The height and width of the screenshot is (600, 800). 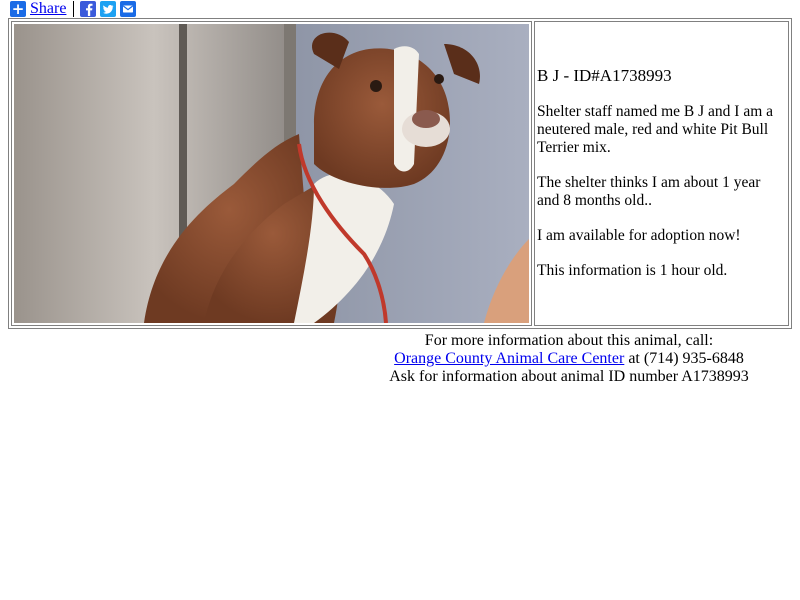 I want to click on share-bar: + Share, so click(x=75, y=9).